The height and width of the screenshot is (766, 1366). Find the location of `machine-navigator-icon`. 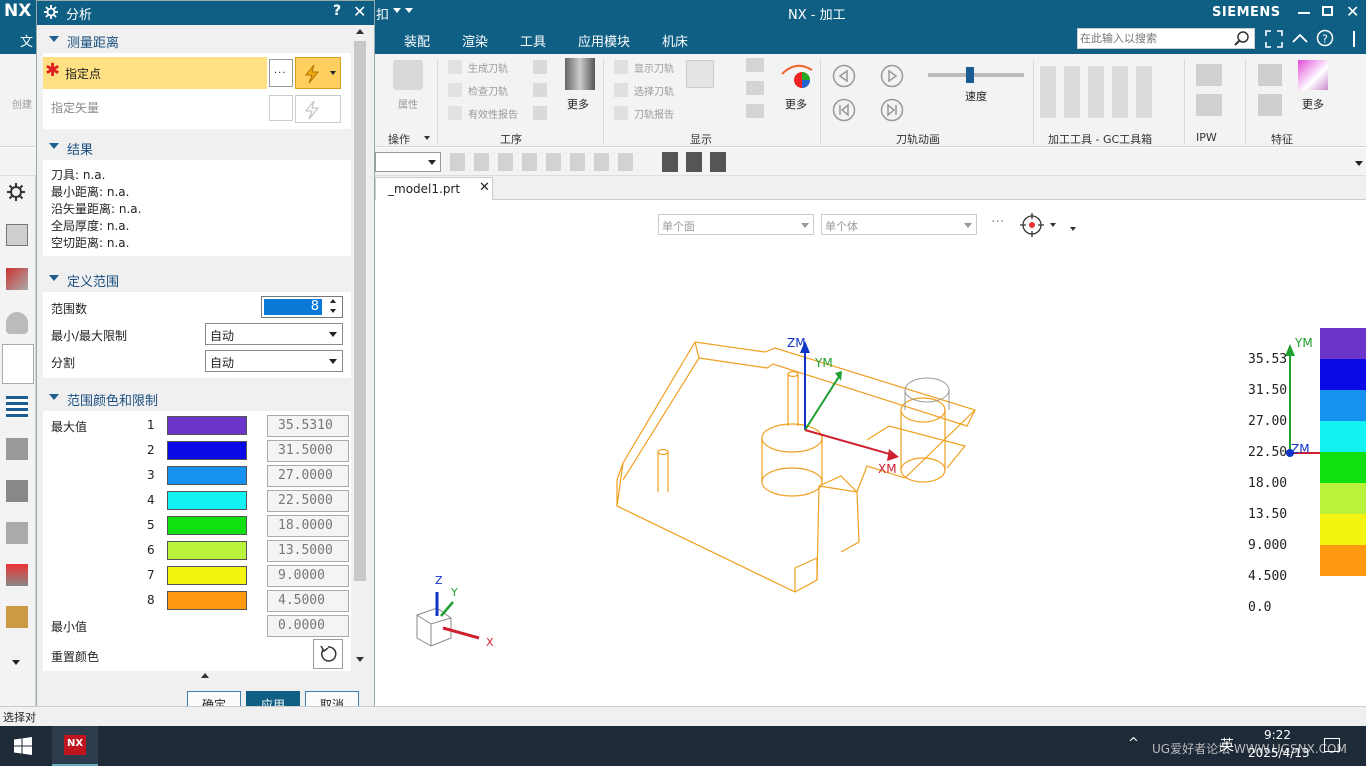

machine-navigator-icon is located at coordinates (17, 323).